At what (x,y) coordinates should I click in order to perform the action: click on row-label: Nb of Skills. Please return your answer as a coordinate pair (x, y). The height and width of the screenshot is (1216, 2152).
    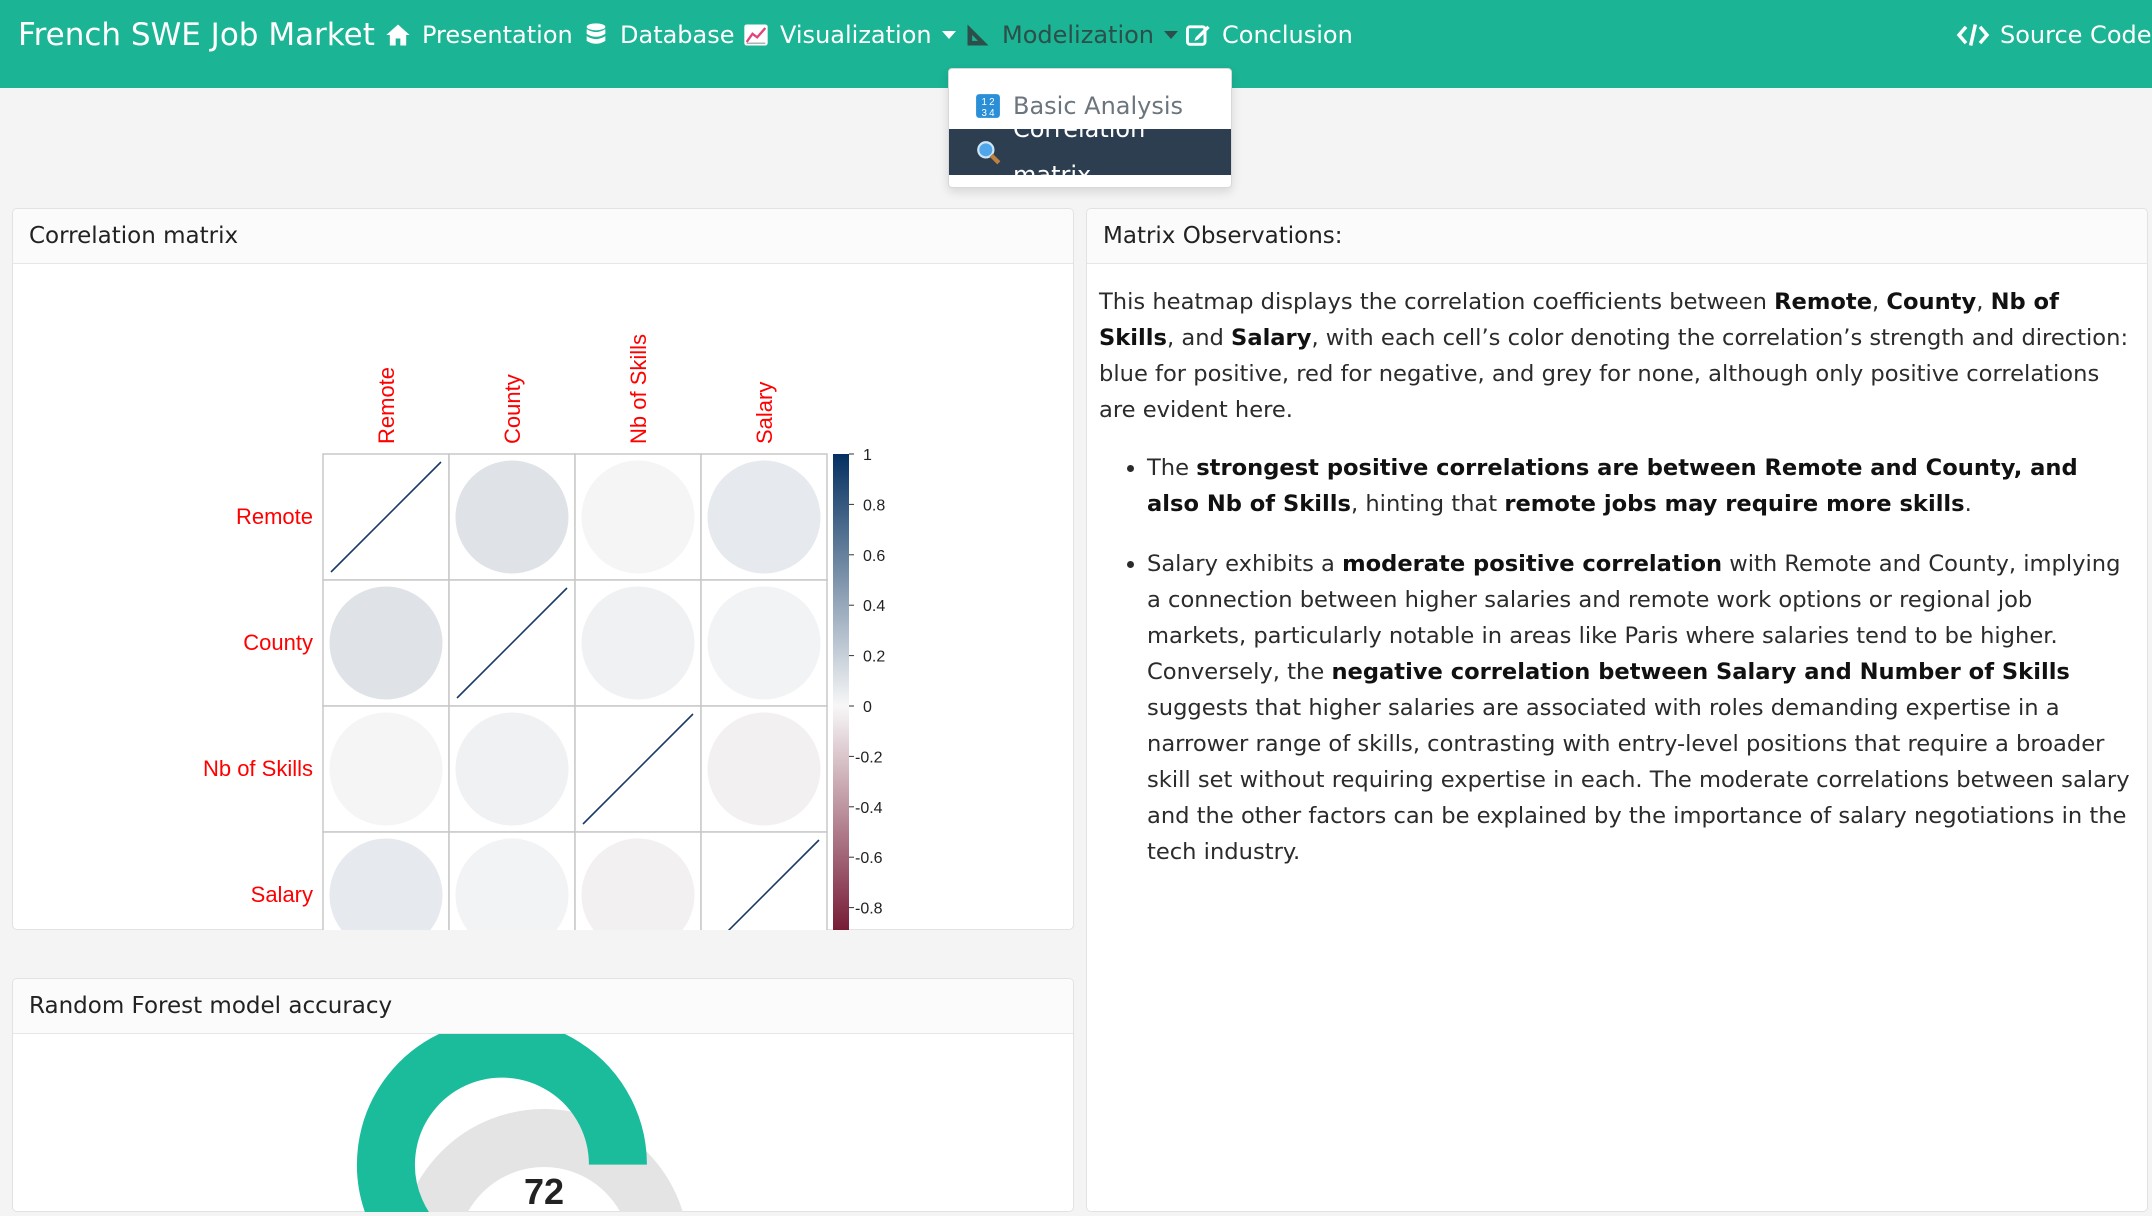
    Looking at the image, I should click on (258, 768).